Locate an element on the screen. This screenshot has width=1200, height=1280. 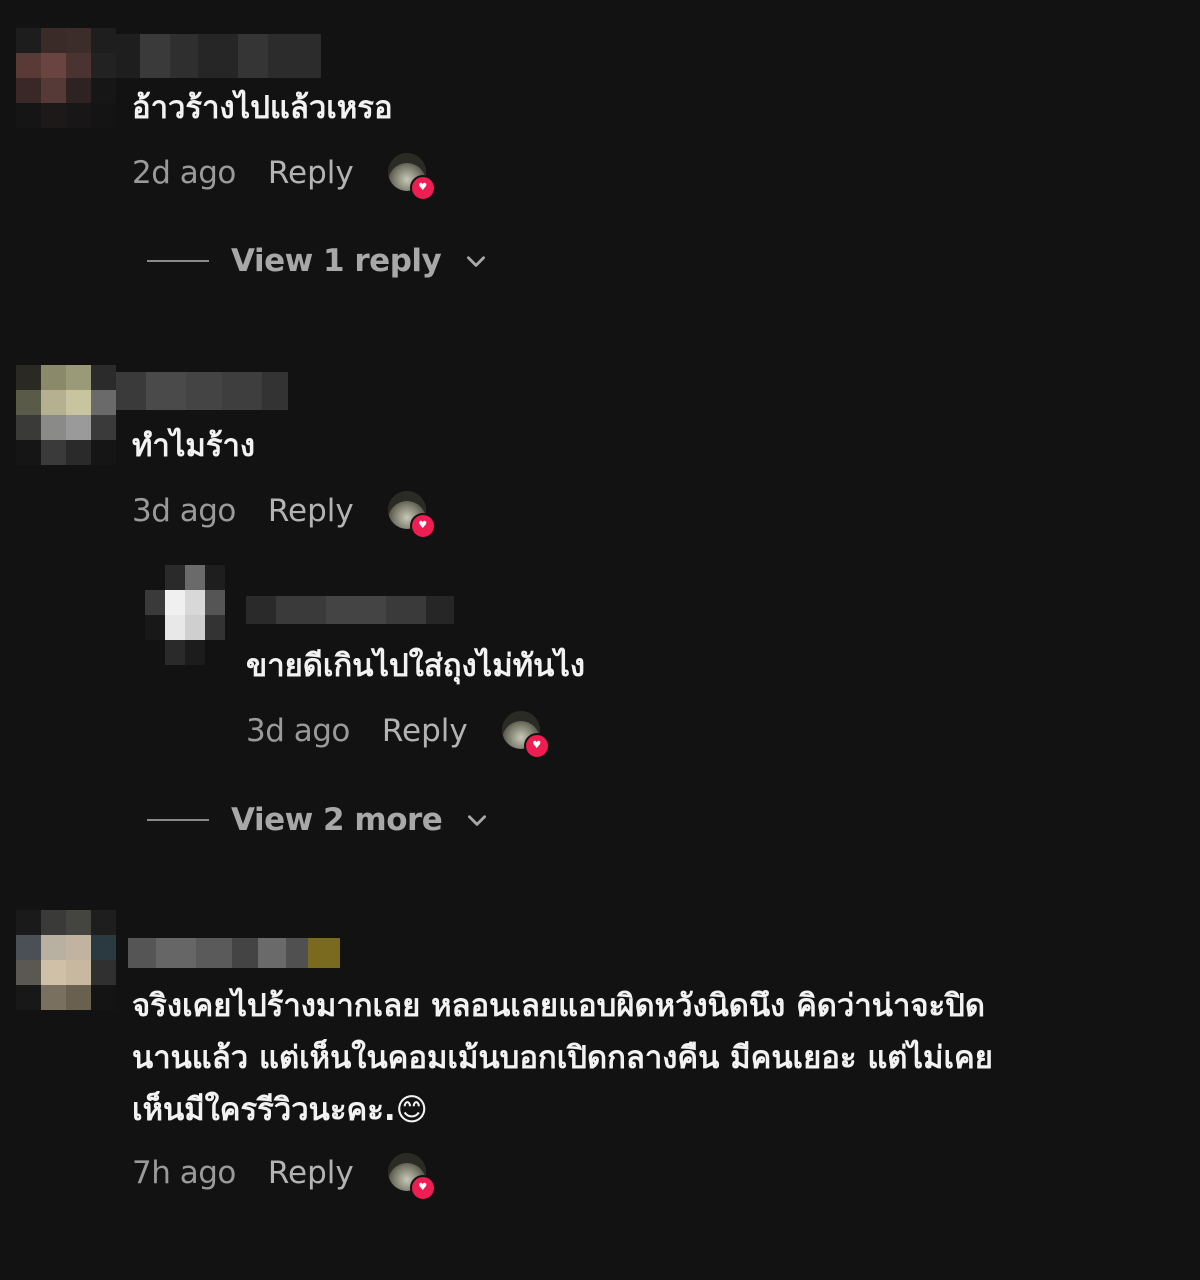
comment-text-line-last: เห็นมีใครรีวิวนะคะ.😊 is located at coordinates (280, 1110).